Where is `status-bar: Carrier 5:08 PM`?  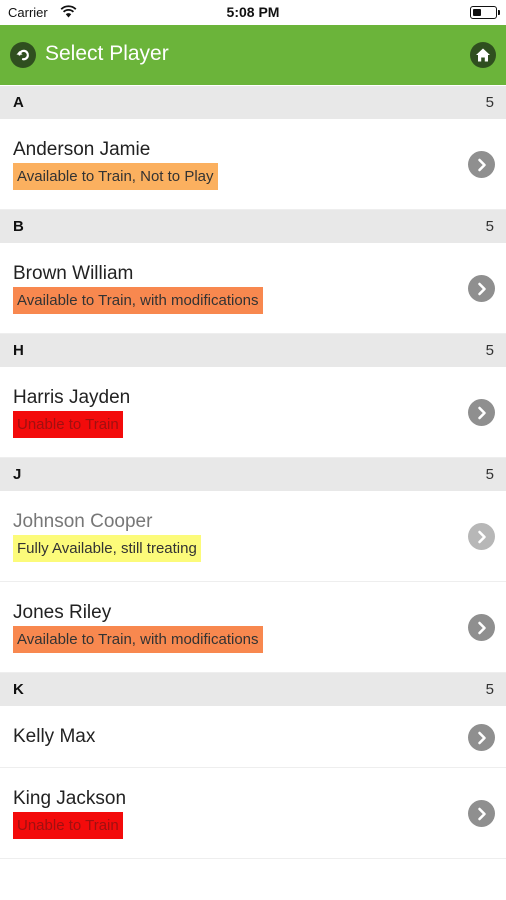 status-bar: Carrier 5:08 PM is located at coordinates (253, 12).